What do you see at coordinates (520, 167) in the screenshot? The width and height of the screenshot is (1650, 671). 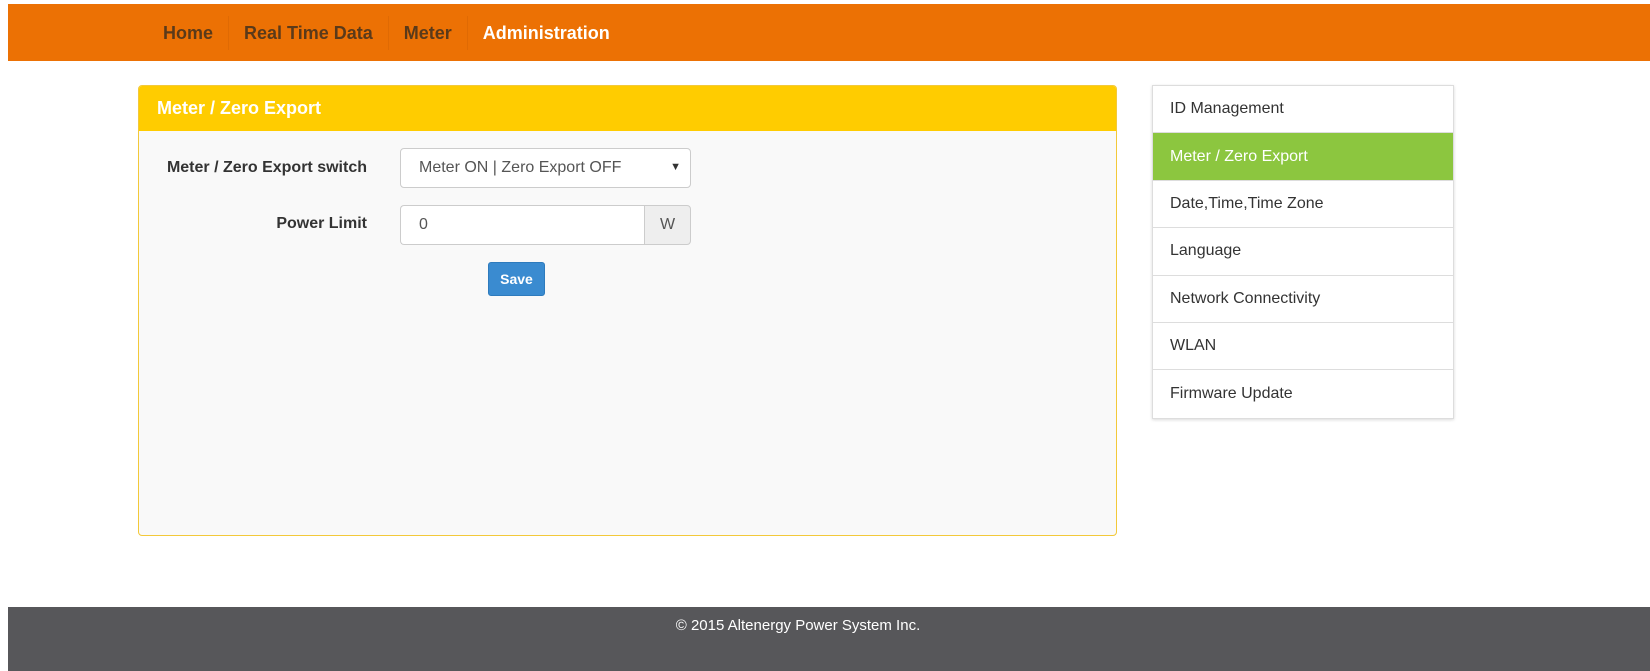 I see `switch-selected-value: Meter ON | Zero Export OFF` at bounding box center [520, 167].